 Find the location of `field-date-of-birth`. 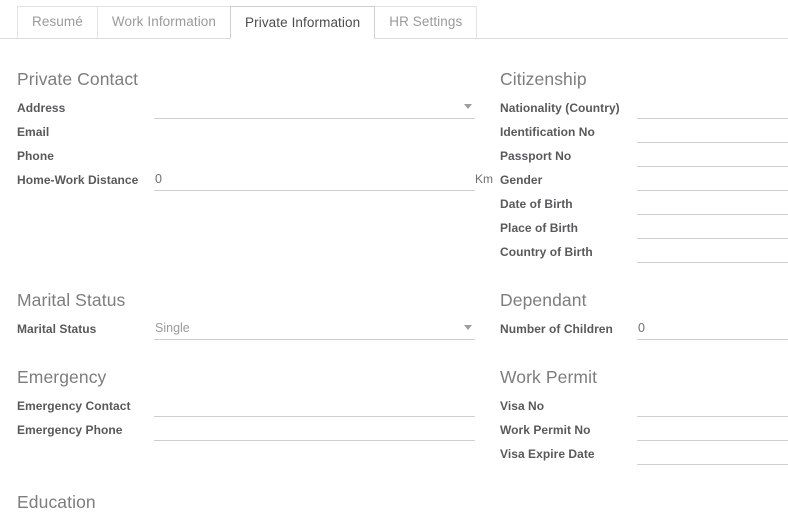

field-date-of-birth is located at coordinates (712, 204).